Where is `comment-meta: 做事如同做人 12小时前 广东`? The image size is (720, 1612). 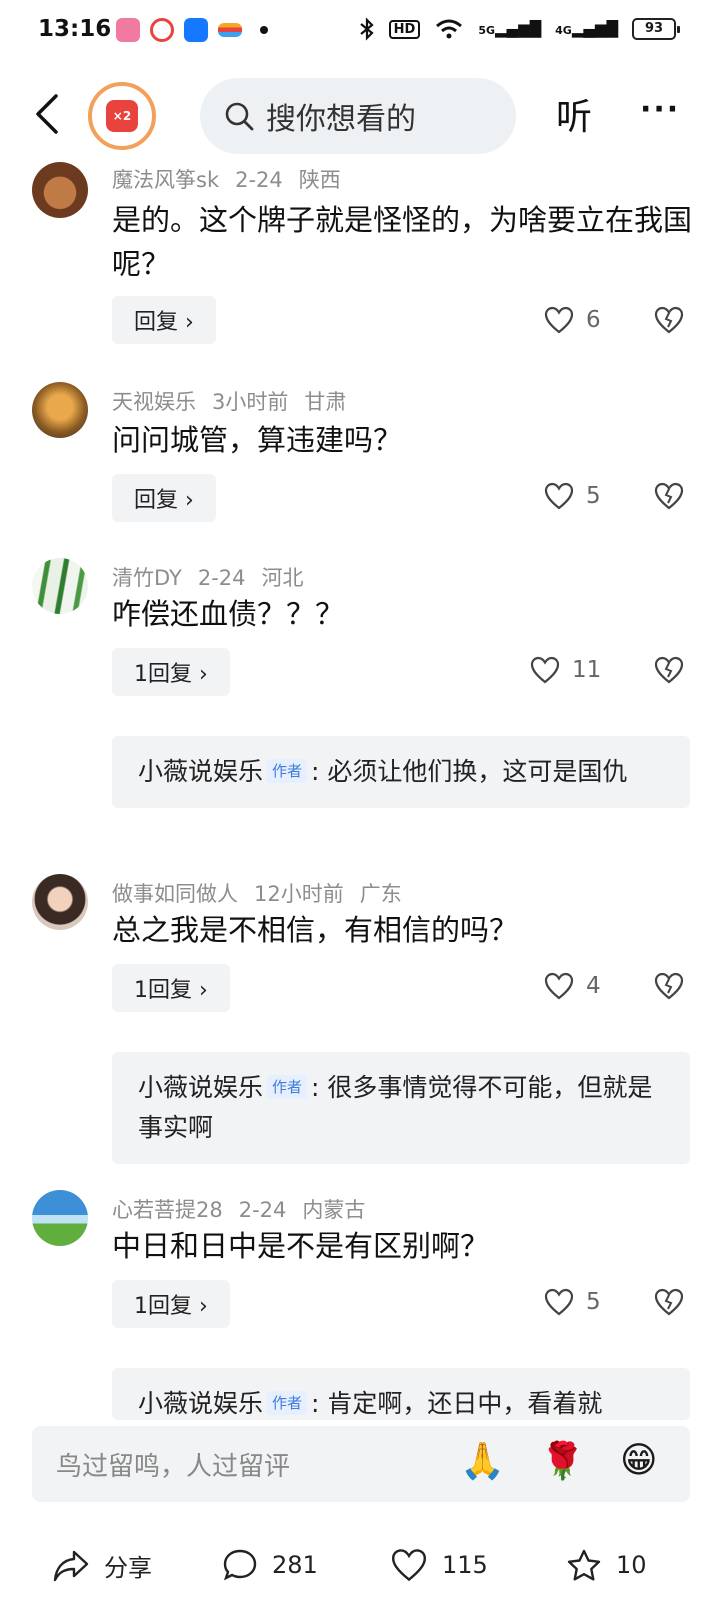 comment-meta: 做事如同做人 12小时前 广东 is located at coordinates (257, 893).